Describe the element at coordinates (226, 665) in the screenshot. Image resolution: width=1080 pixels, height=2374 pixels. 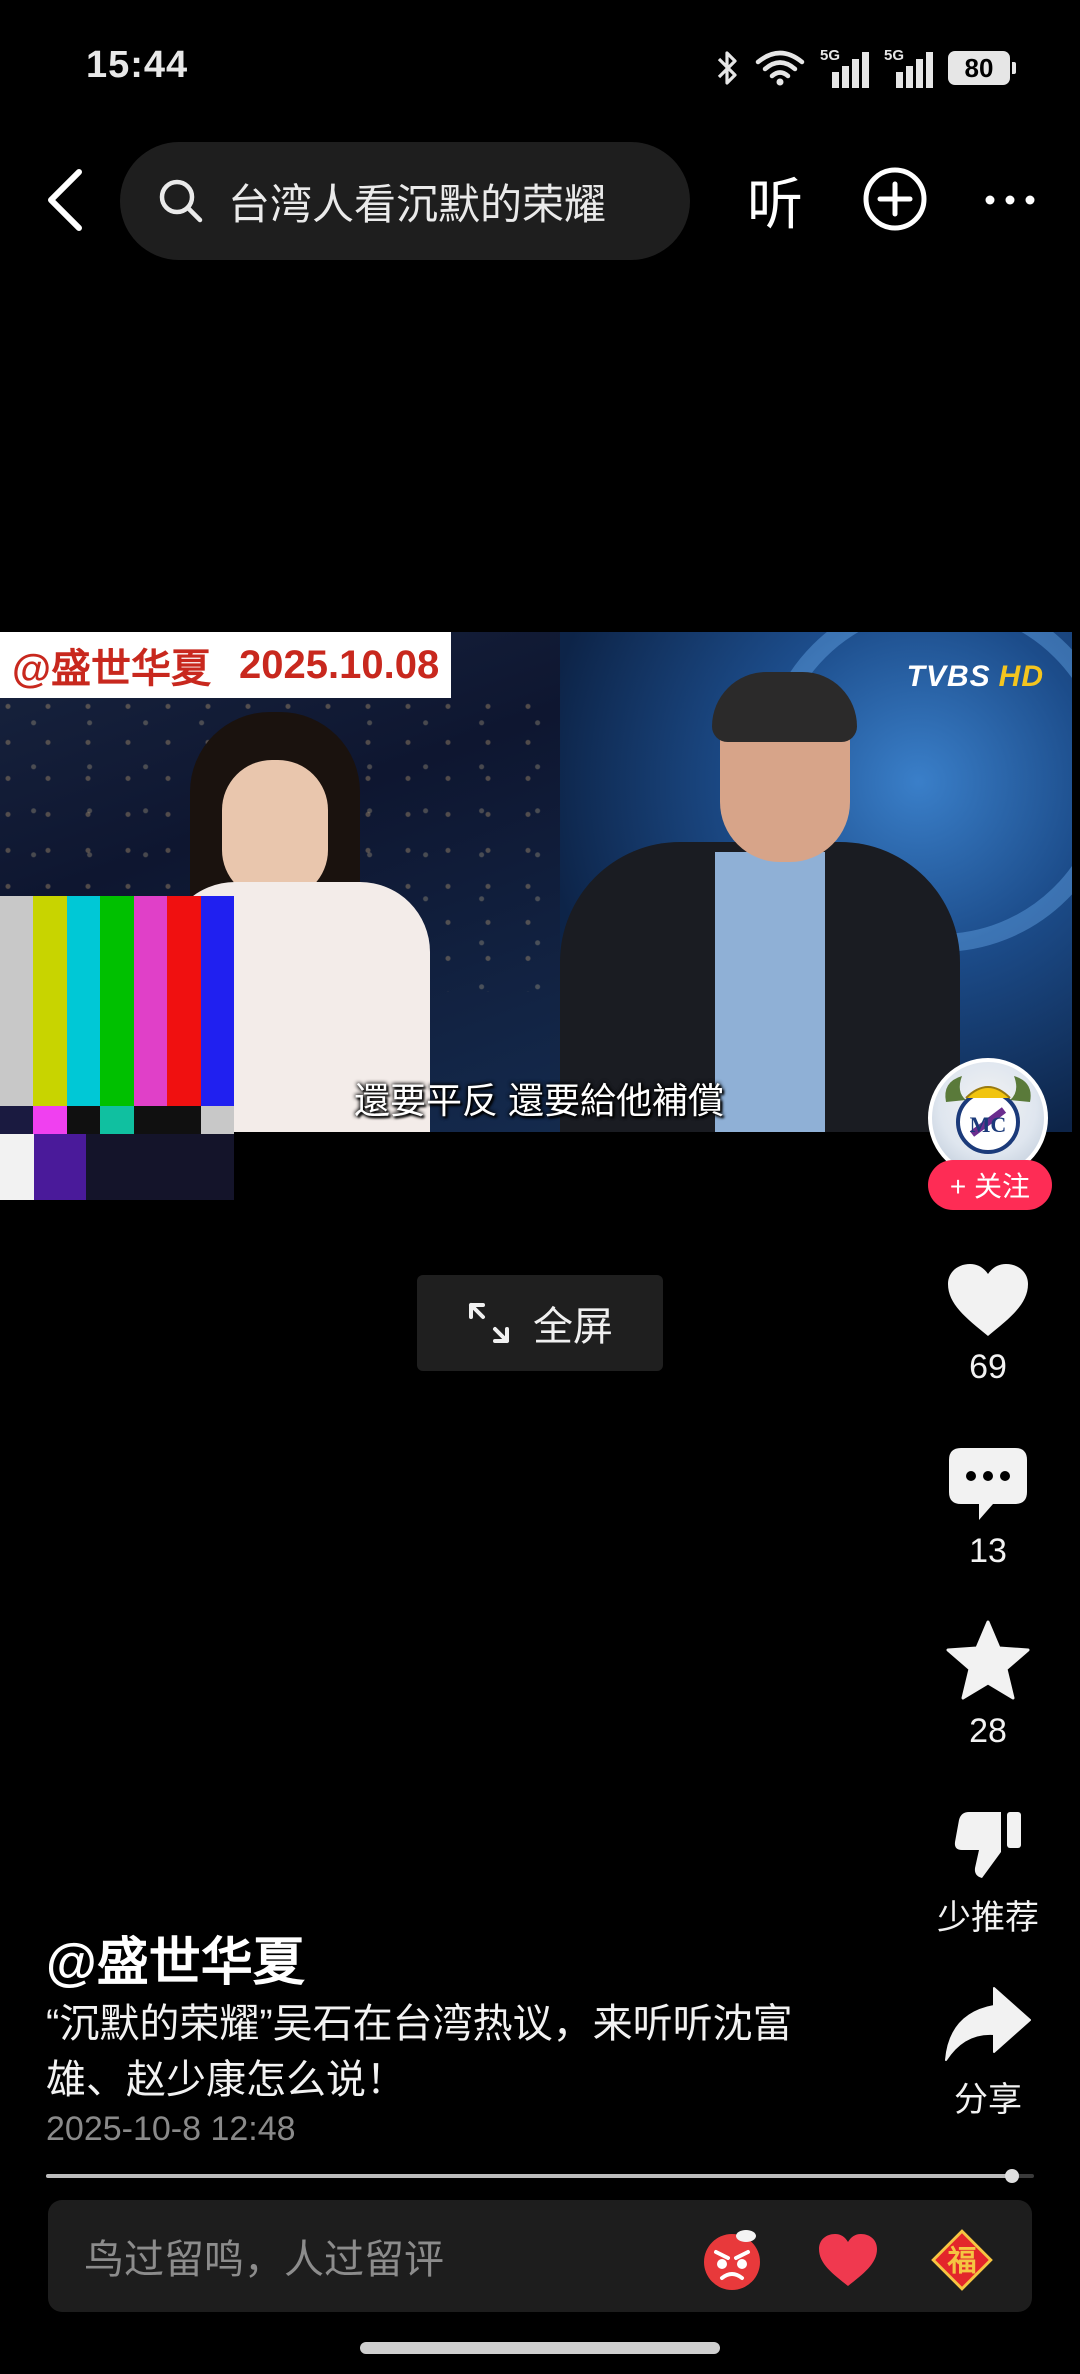
I see `video-watermark: @盛世华夏 2025.10.08` at that location.